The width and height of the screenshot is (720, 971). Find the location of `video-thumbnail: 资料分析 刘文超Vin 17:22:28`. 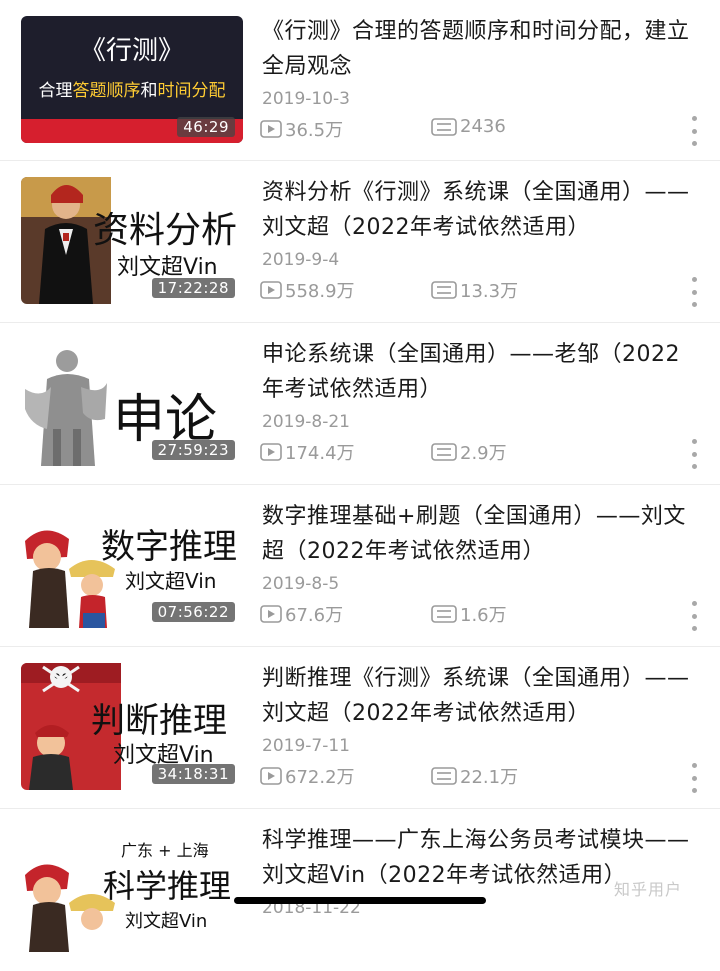

video-thumbnail: 资料分析 刘文超Vin 17:22:28 is located at coordinates (132, 240).